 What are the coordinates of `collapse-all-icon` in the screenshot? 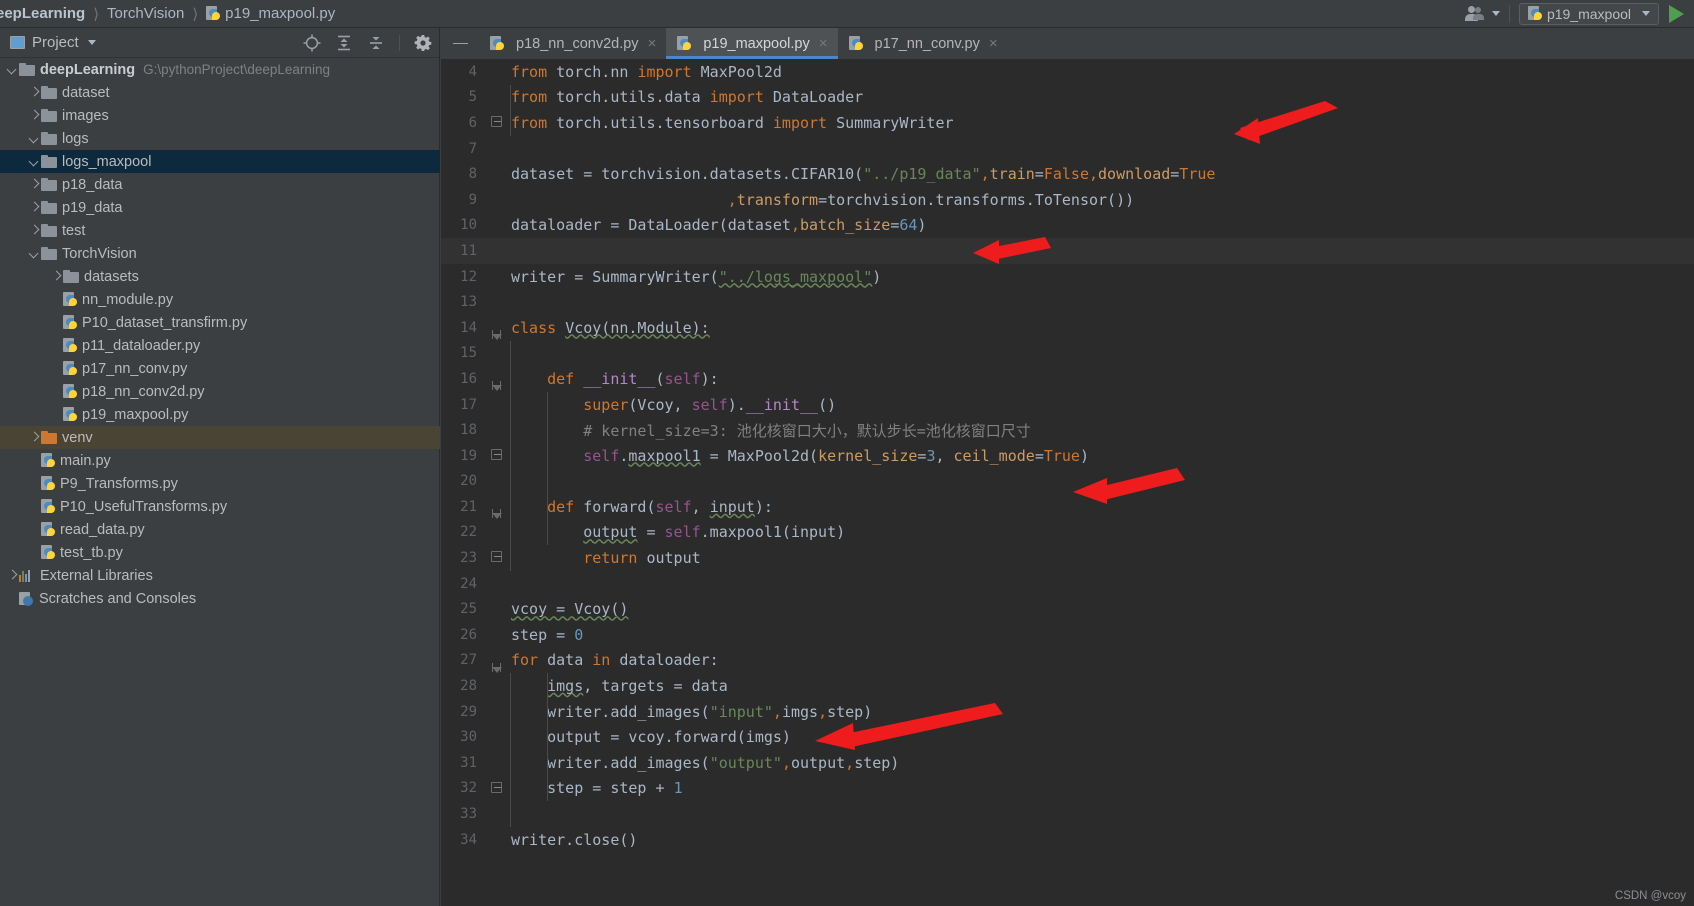 It's located at (376, 43).